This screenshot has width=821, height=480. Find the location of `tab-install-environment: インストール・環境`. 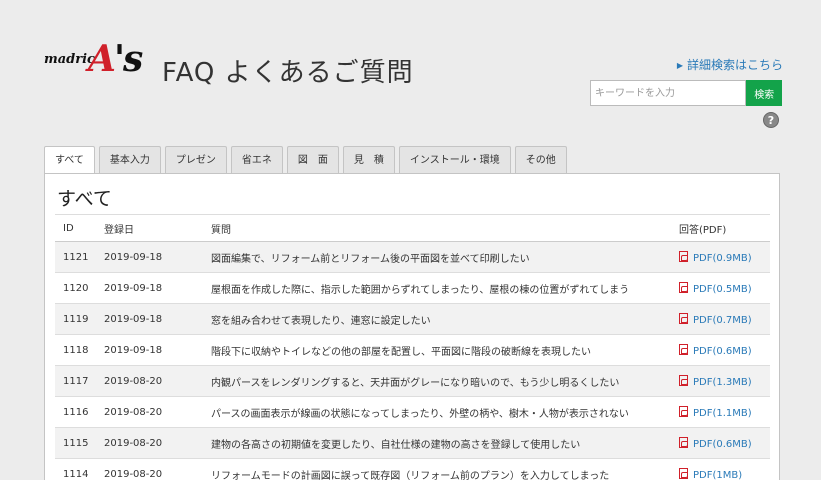

tab-install-environment: インストール・環境 is located at coordinates (454, 160).